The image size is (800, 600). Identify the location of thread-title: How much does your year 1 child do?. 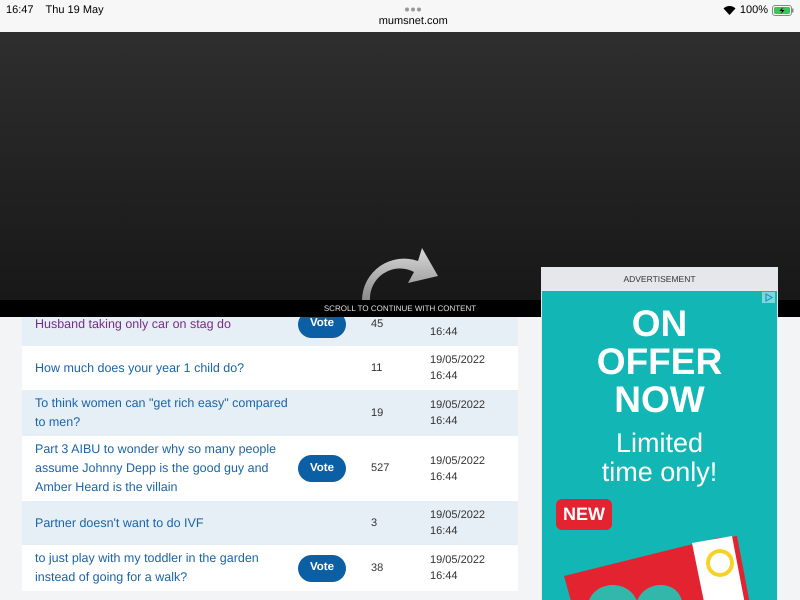
(164, 368).